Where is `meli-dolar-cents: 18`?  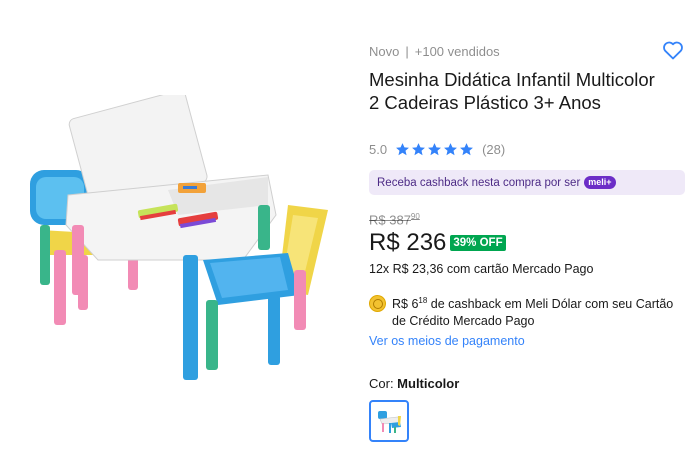 meli-dolar-cents: 18 is located at coordinates (423, 300).